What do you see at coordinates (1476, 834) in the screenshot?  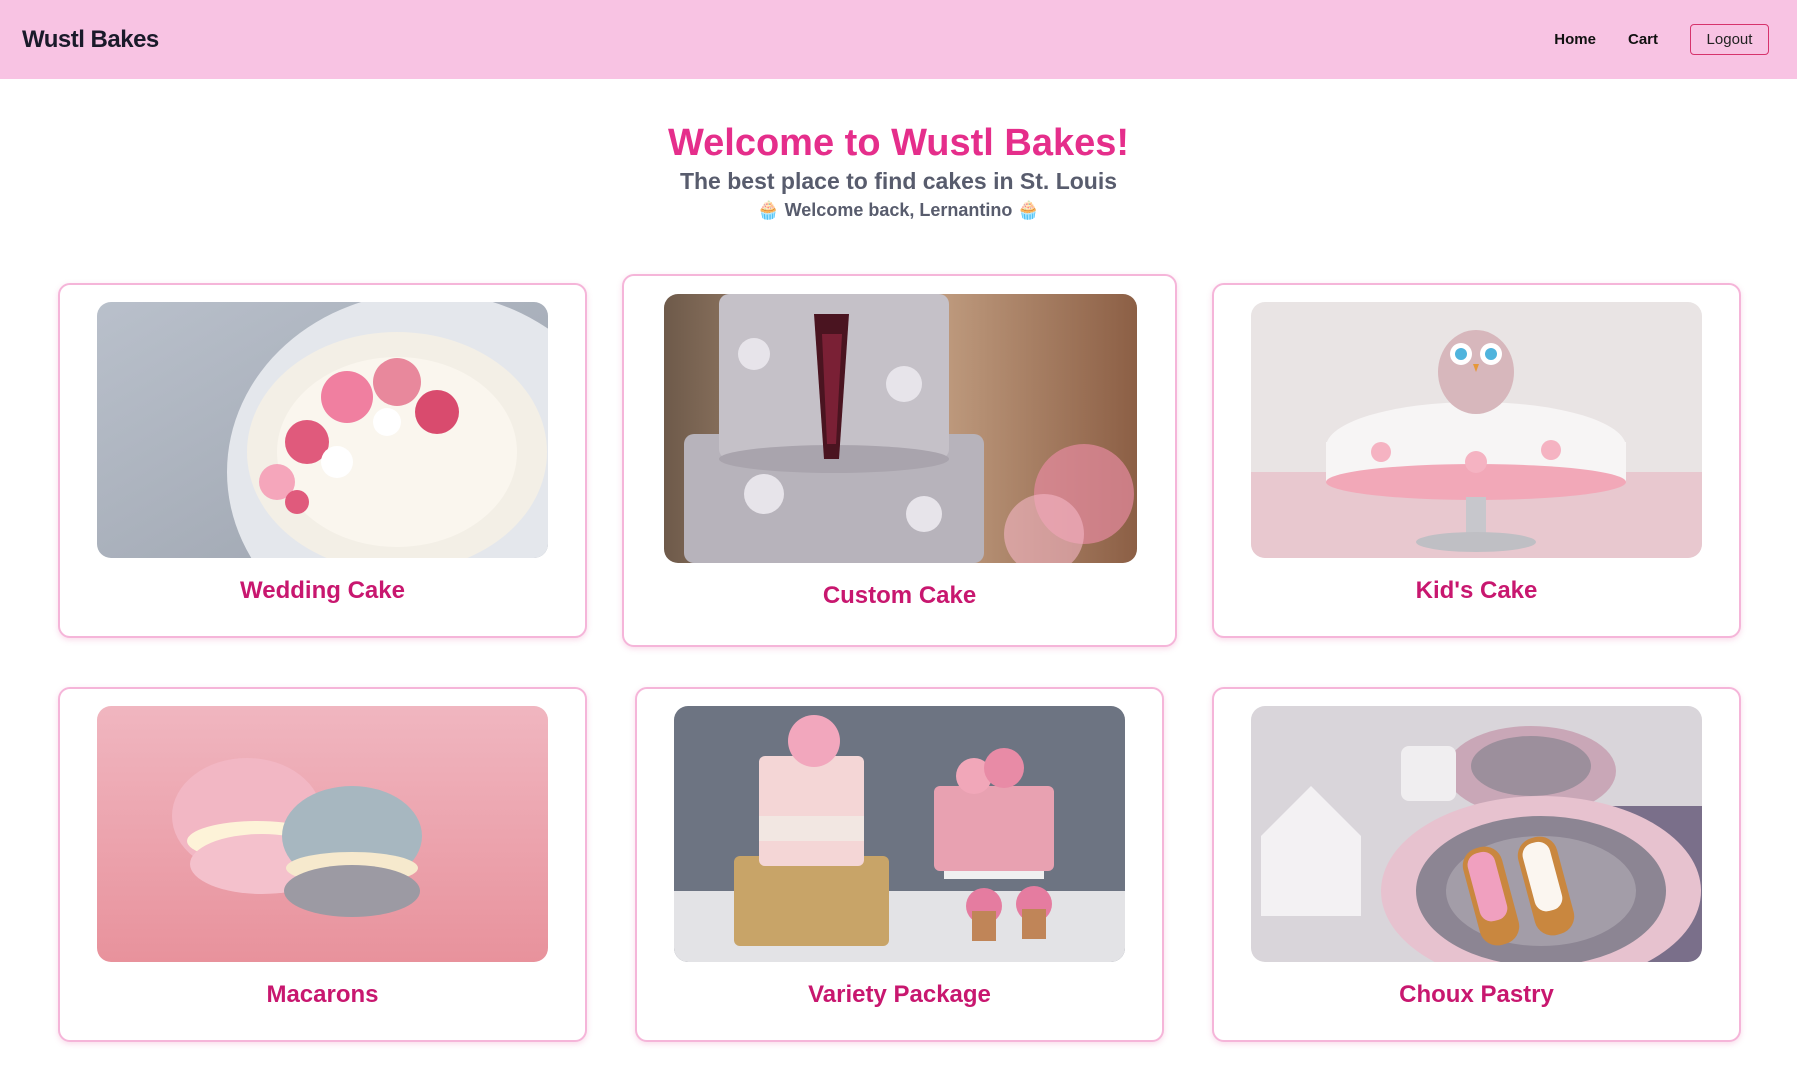 I see `choux-pastry-image` at bounding box center [1476, 834].